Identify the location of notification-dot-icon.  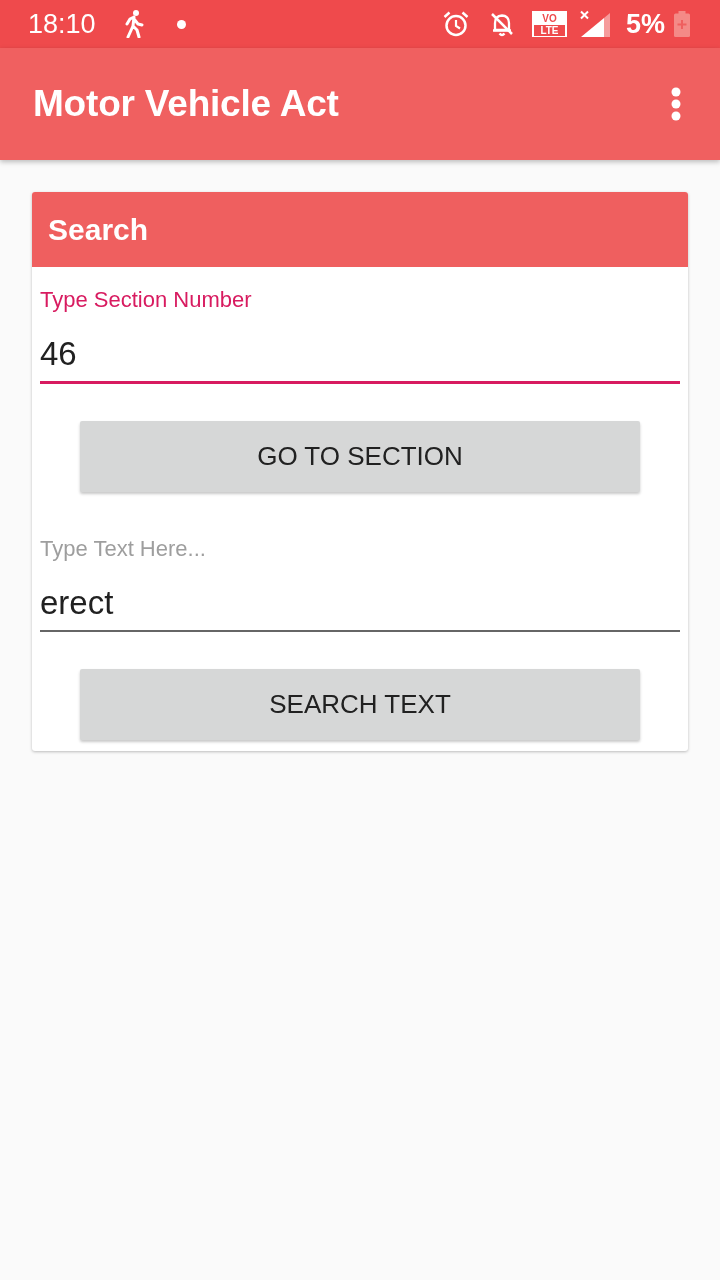
(181, 24).